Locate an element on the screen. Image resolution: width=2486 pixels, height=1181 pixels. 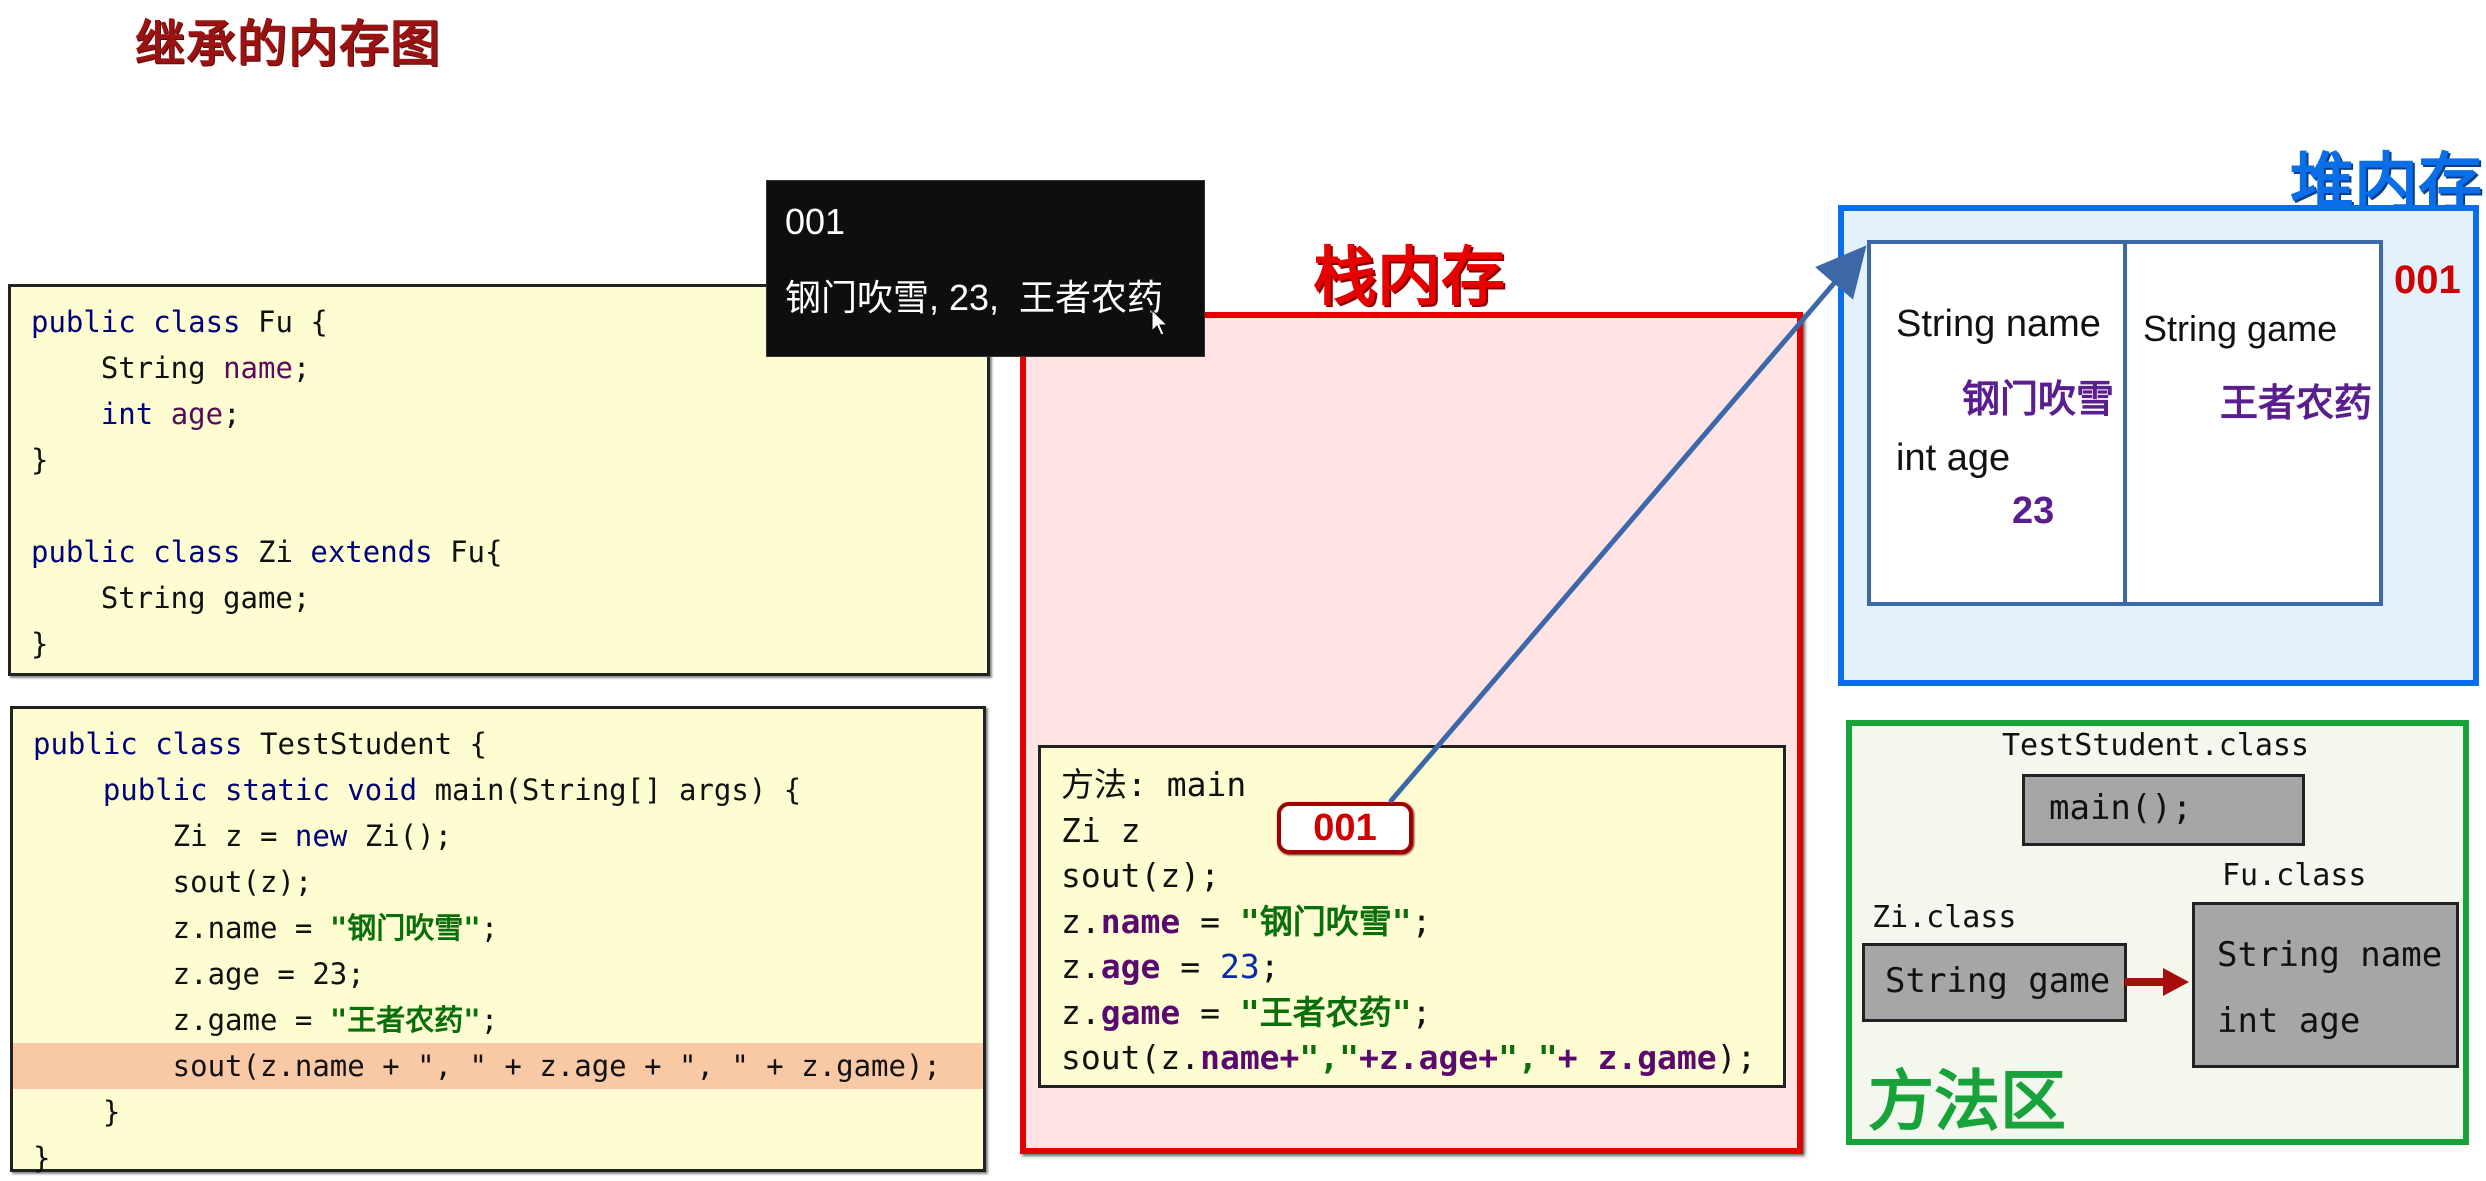
code-token: 23 is located at coordinates (1239, 966).